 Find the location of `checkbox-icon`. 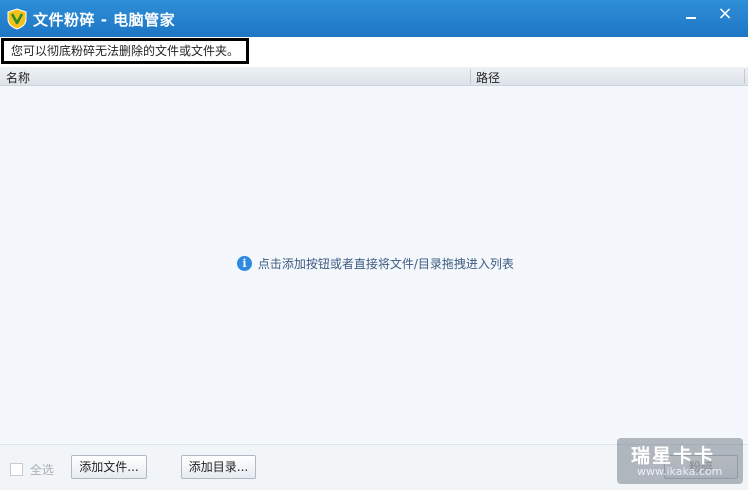

checkbox-icon is located at coordinates (16, 469).